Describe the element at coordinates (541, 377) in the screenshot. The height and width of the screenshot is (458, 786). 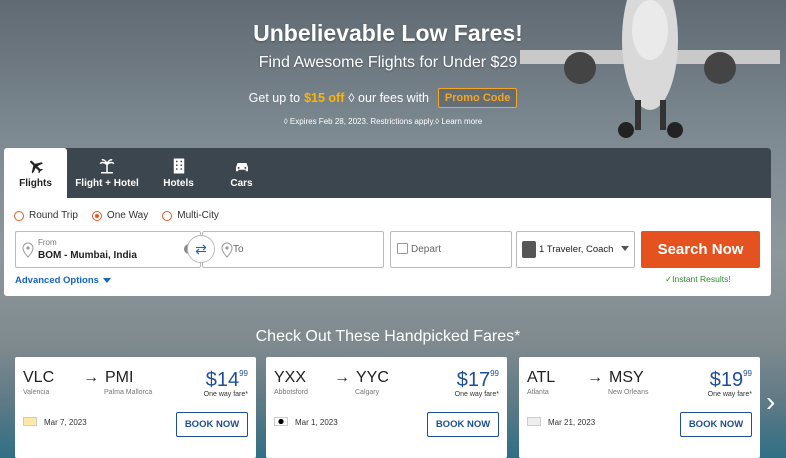
I see `origin-code: ATL` at that location.